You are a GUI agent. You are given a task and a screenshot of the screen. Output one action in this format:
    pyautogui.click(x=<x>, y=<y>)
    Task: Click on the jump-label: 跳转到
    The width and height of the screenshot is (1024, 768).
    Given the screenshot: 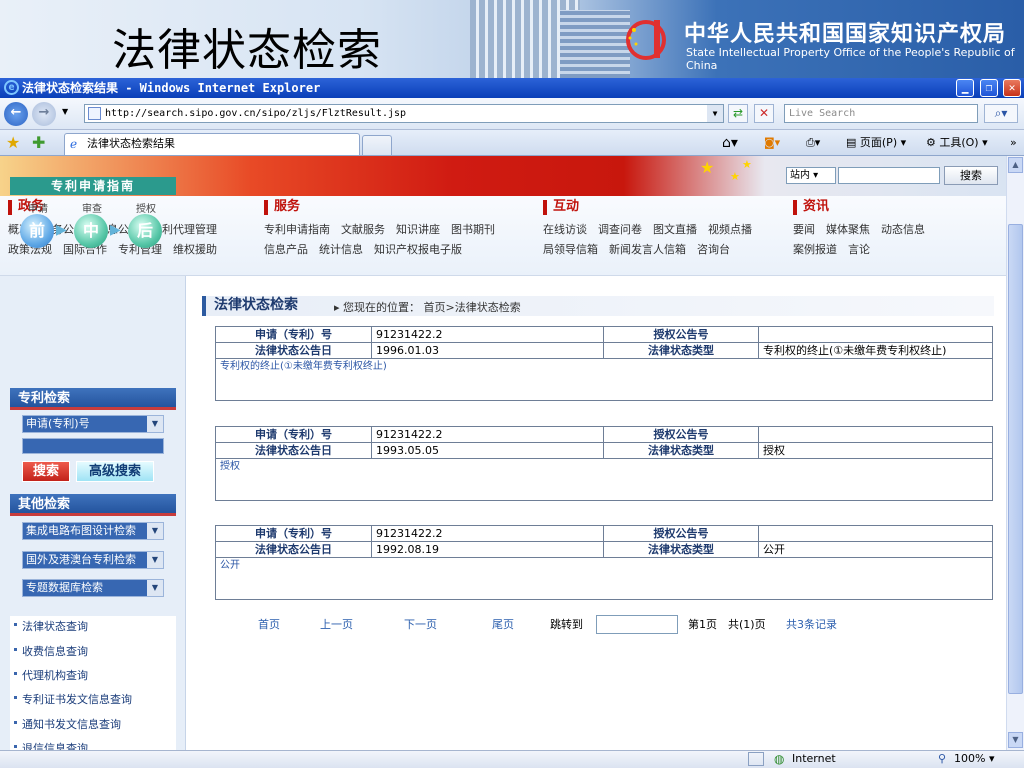 What is the action you would take?
    pyautogui.click(x=566, y=624)
    